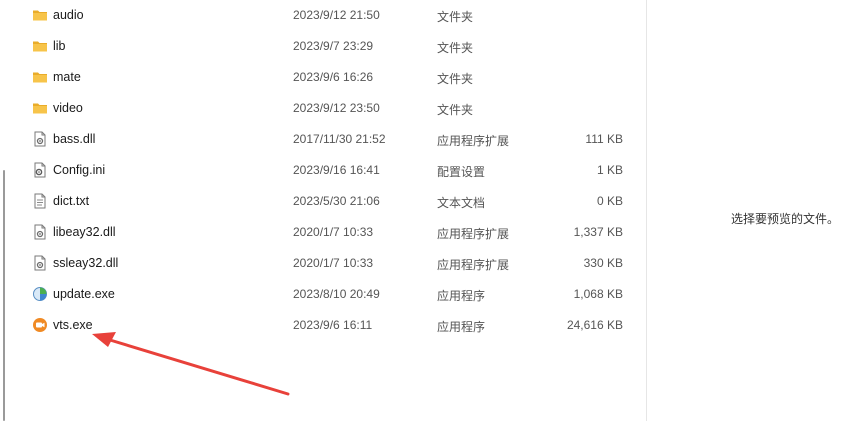 The height and width of the screenshot is (421, 858). Describe the element at coordinates (40, 170) in the screenshot. I see `settings-file-icon` at that location.